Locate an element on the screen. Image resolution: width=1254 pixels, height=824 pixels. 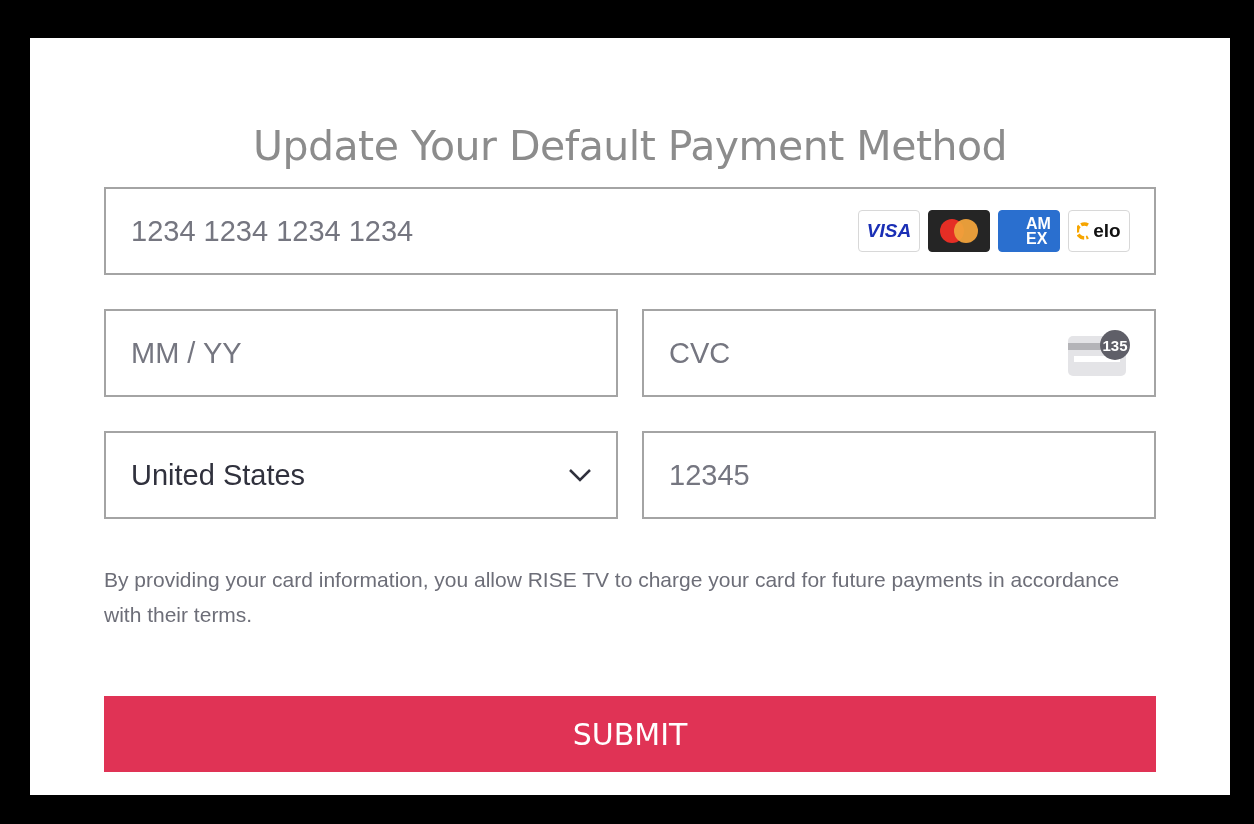
mastercard-logo is located at coordinates (959, 231).